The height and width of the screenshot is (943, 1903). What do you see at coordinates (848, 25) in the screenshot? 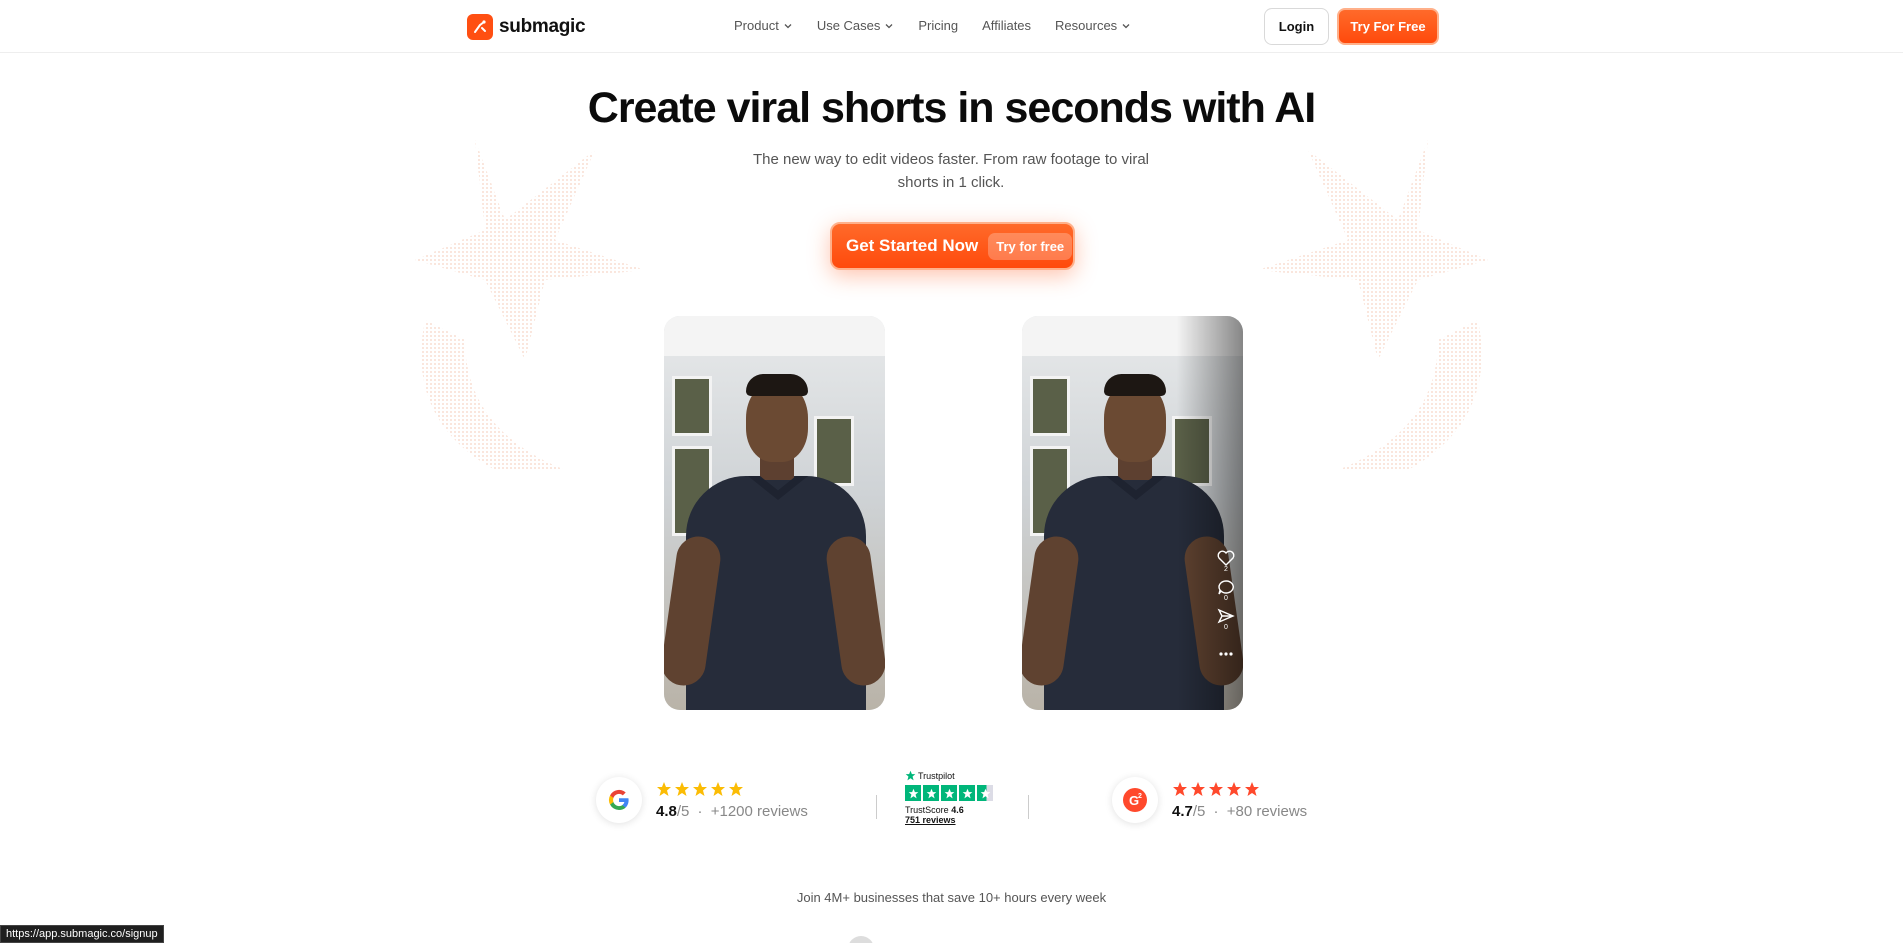
I see `menu-item-label: Use Cases` at bounding box center [848, 25].